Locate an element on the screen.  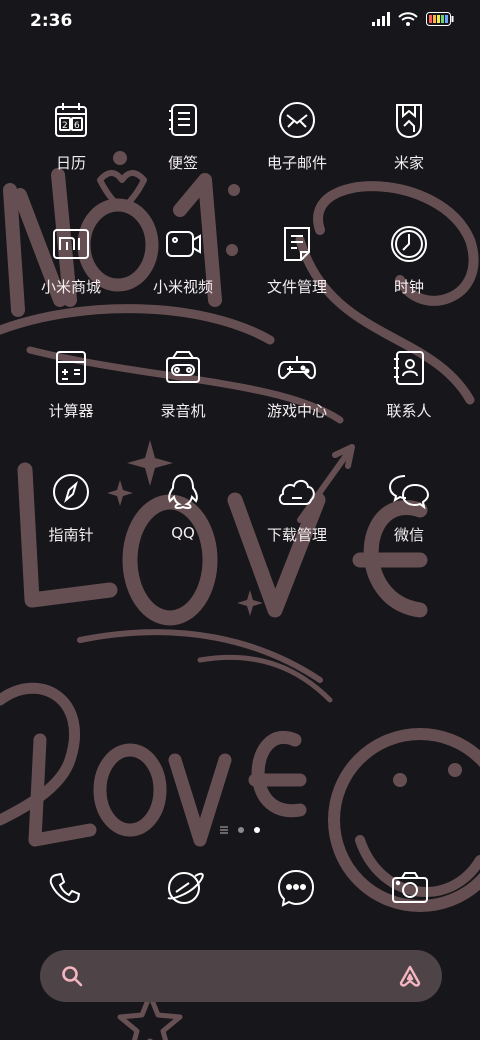
search-icon is located at coordinates (72, 976).